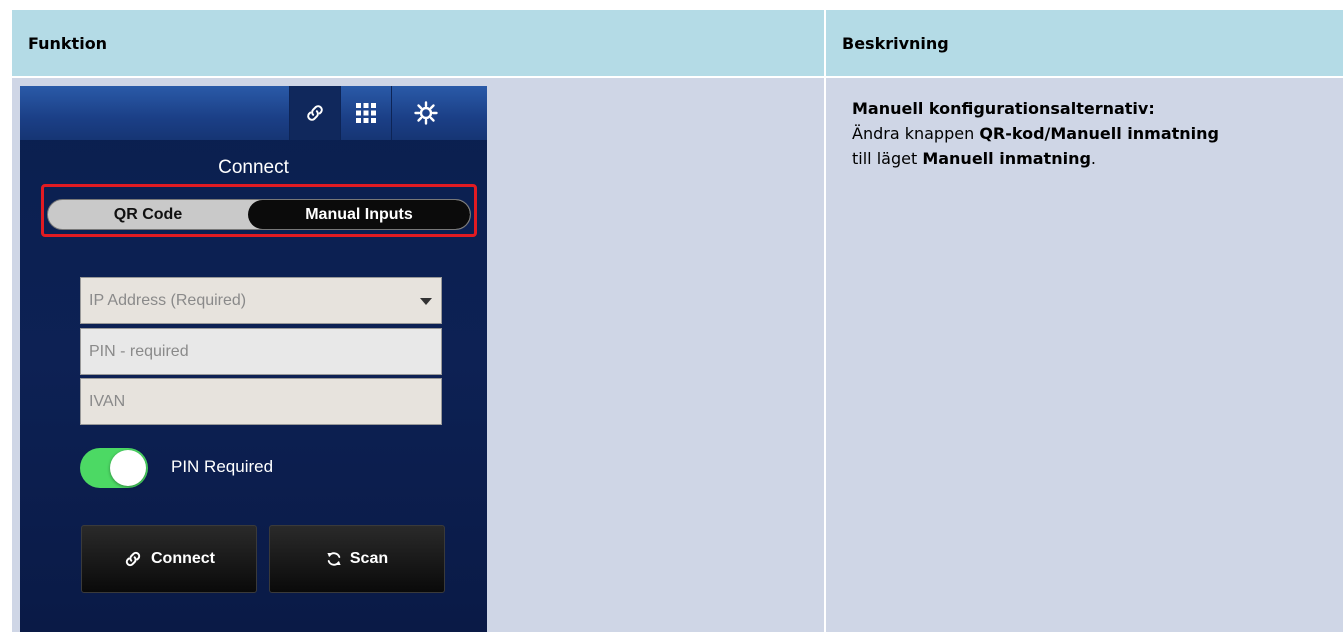  Describe the element at coordinates (369, 558) in the screenshot. I see `scan-button-label: Scan` at that location.